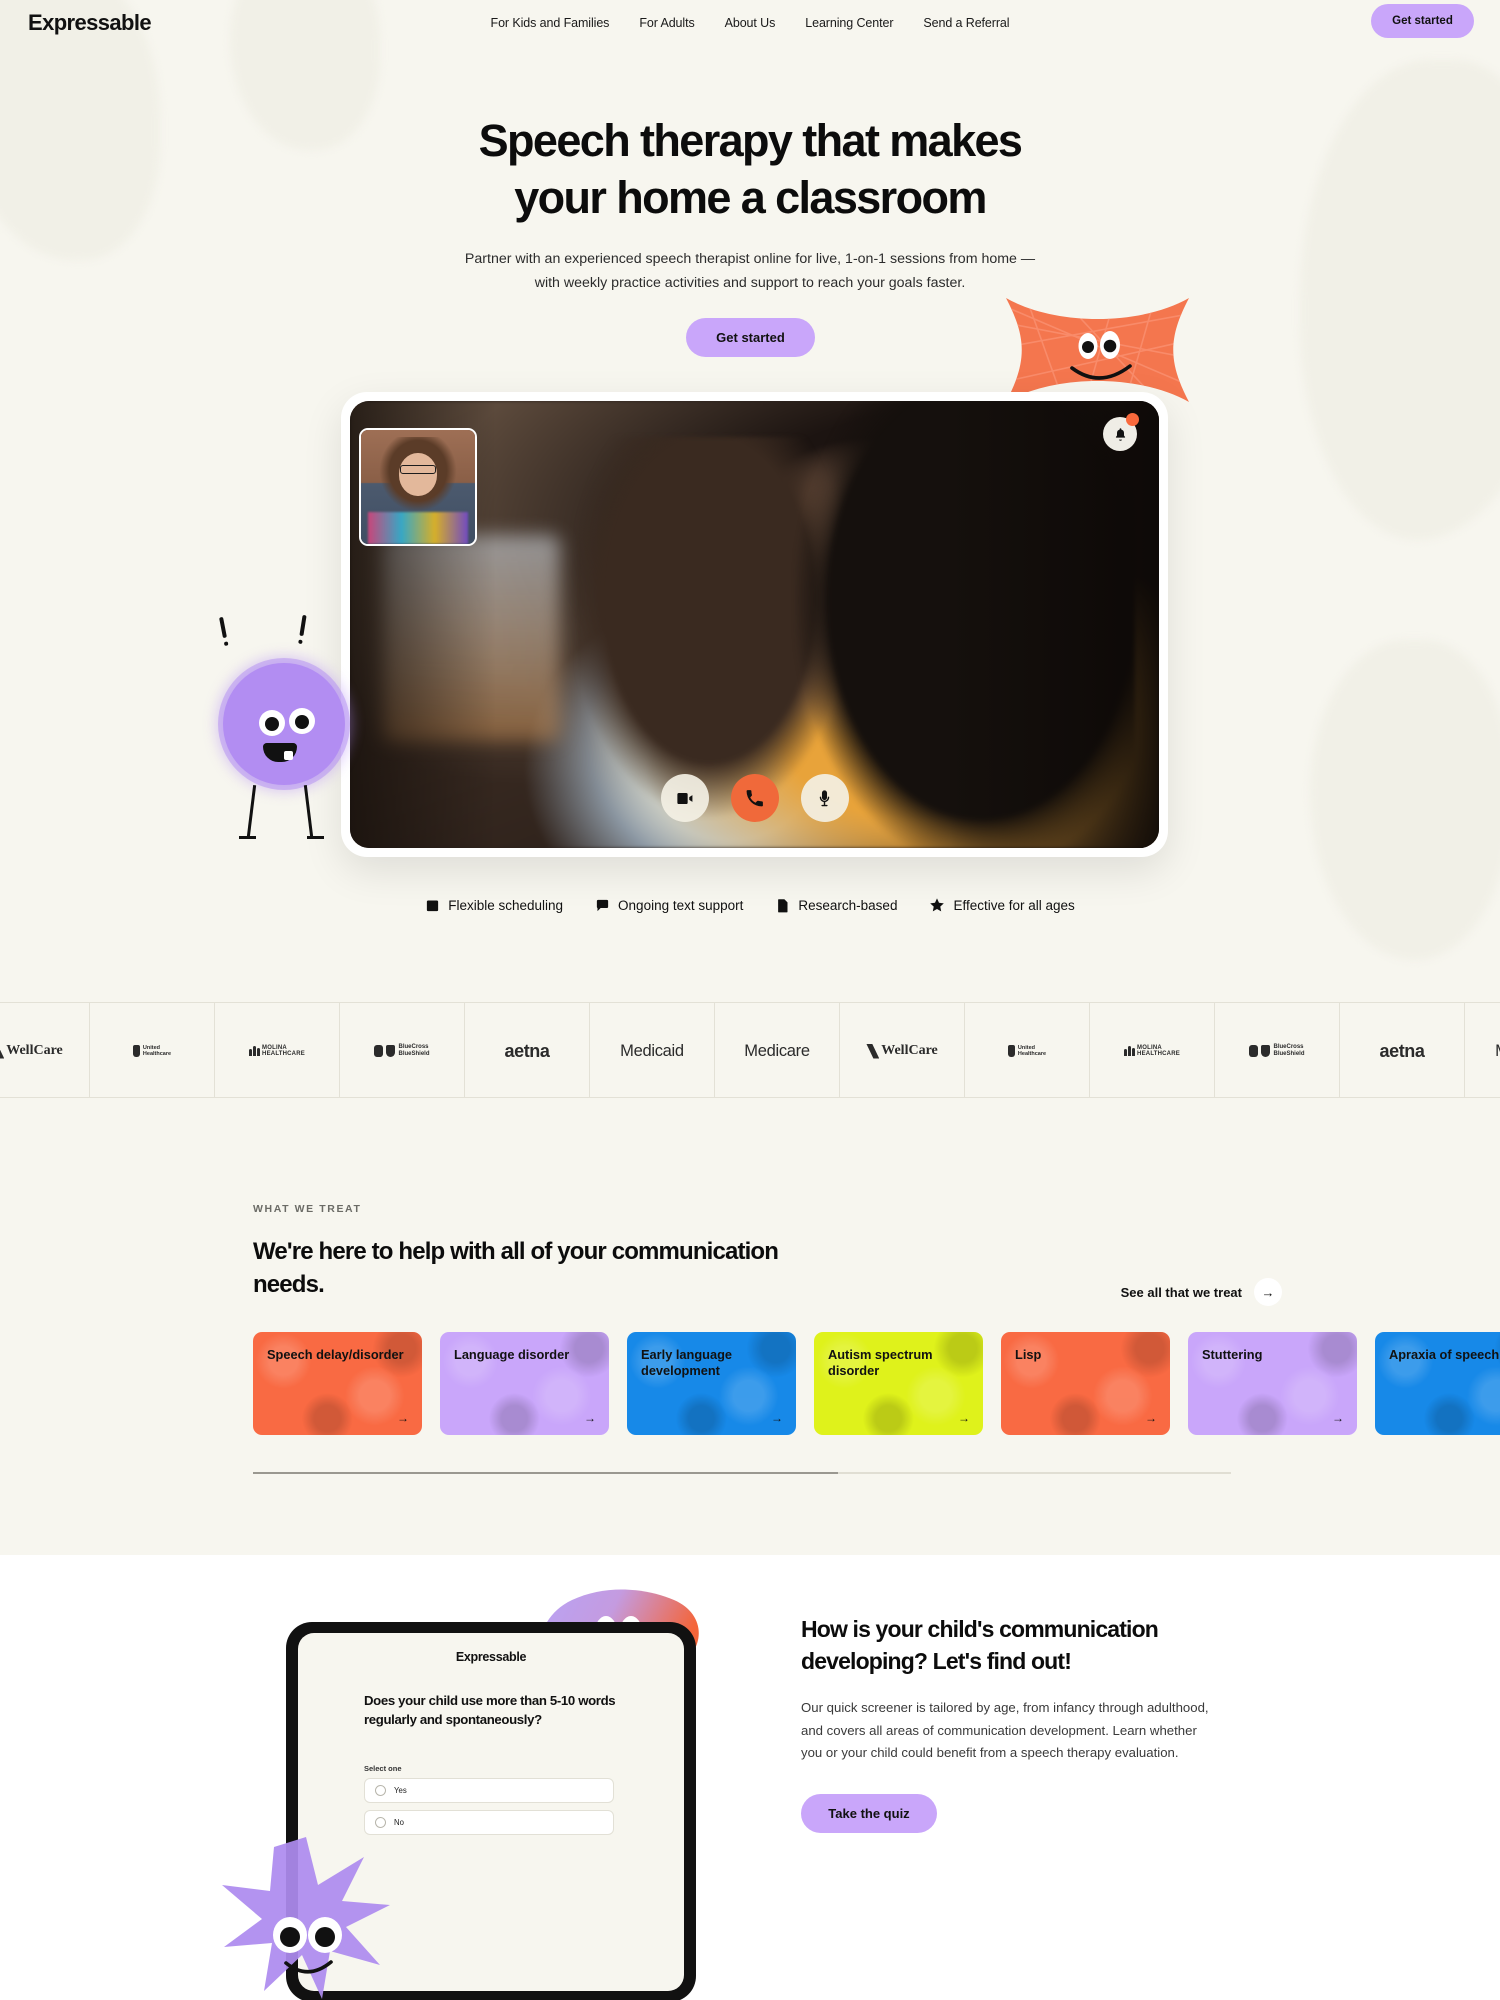 This screenshot has width=1500, height=2000. I want to click on quiz-brand-logo: Expressable, so click(491, 1657).